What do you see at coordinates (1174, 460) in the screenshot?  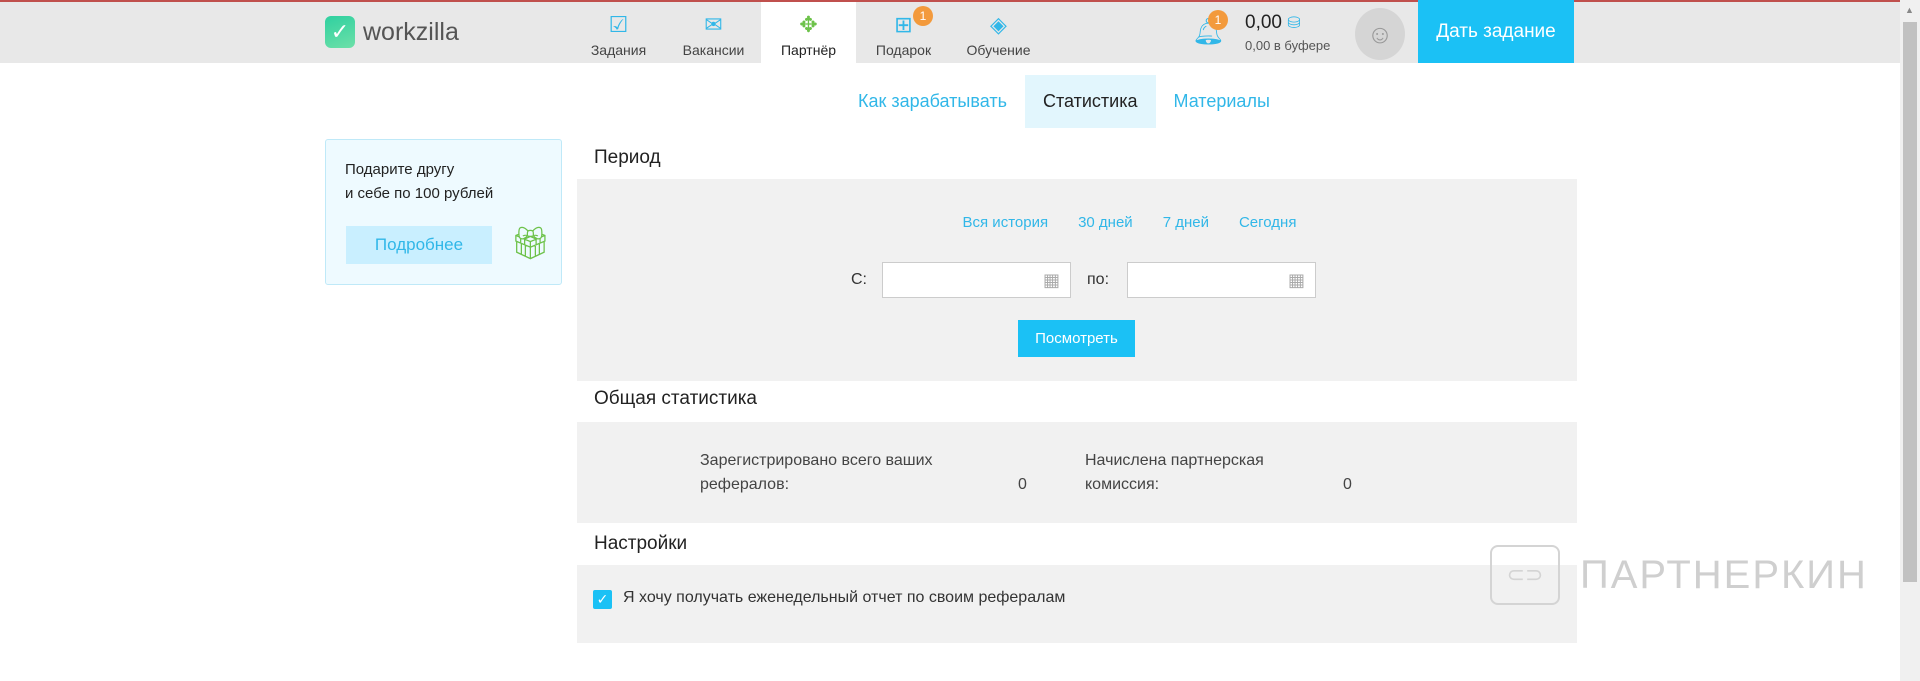 I see `commission-label: Начислена партнерская` at bounding box center [1174, 460].